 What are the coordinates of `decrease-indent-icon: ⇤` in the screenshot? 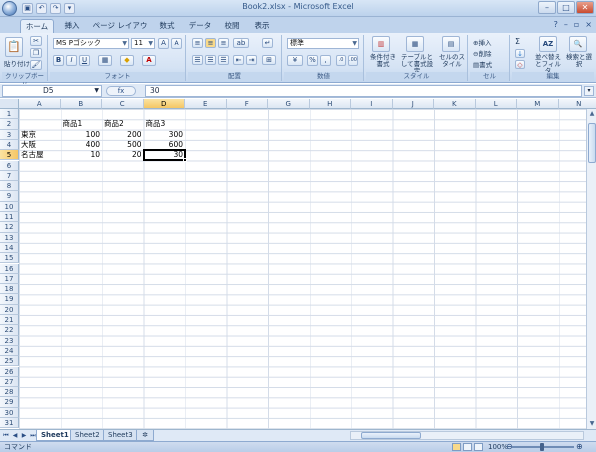 It's located at (238, 60).